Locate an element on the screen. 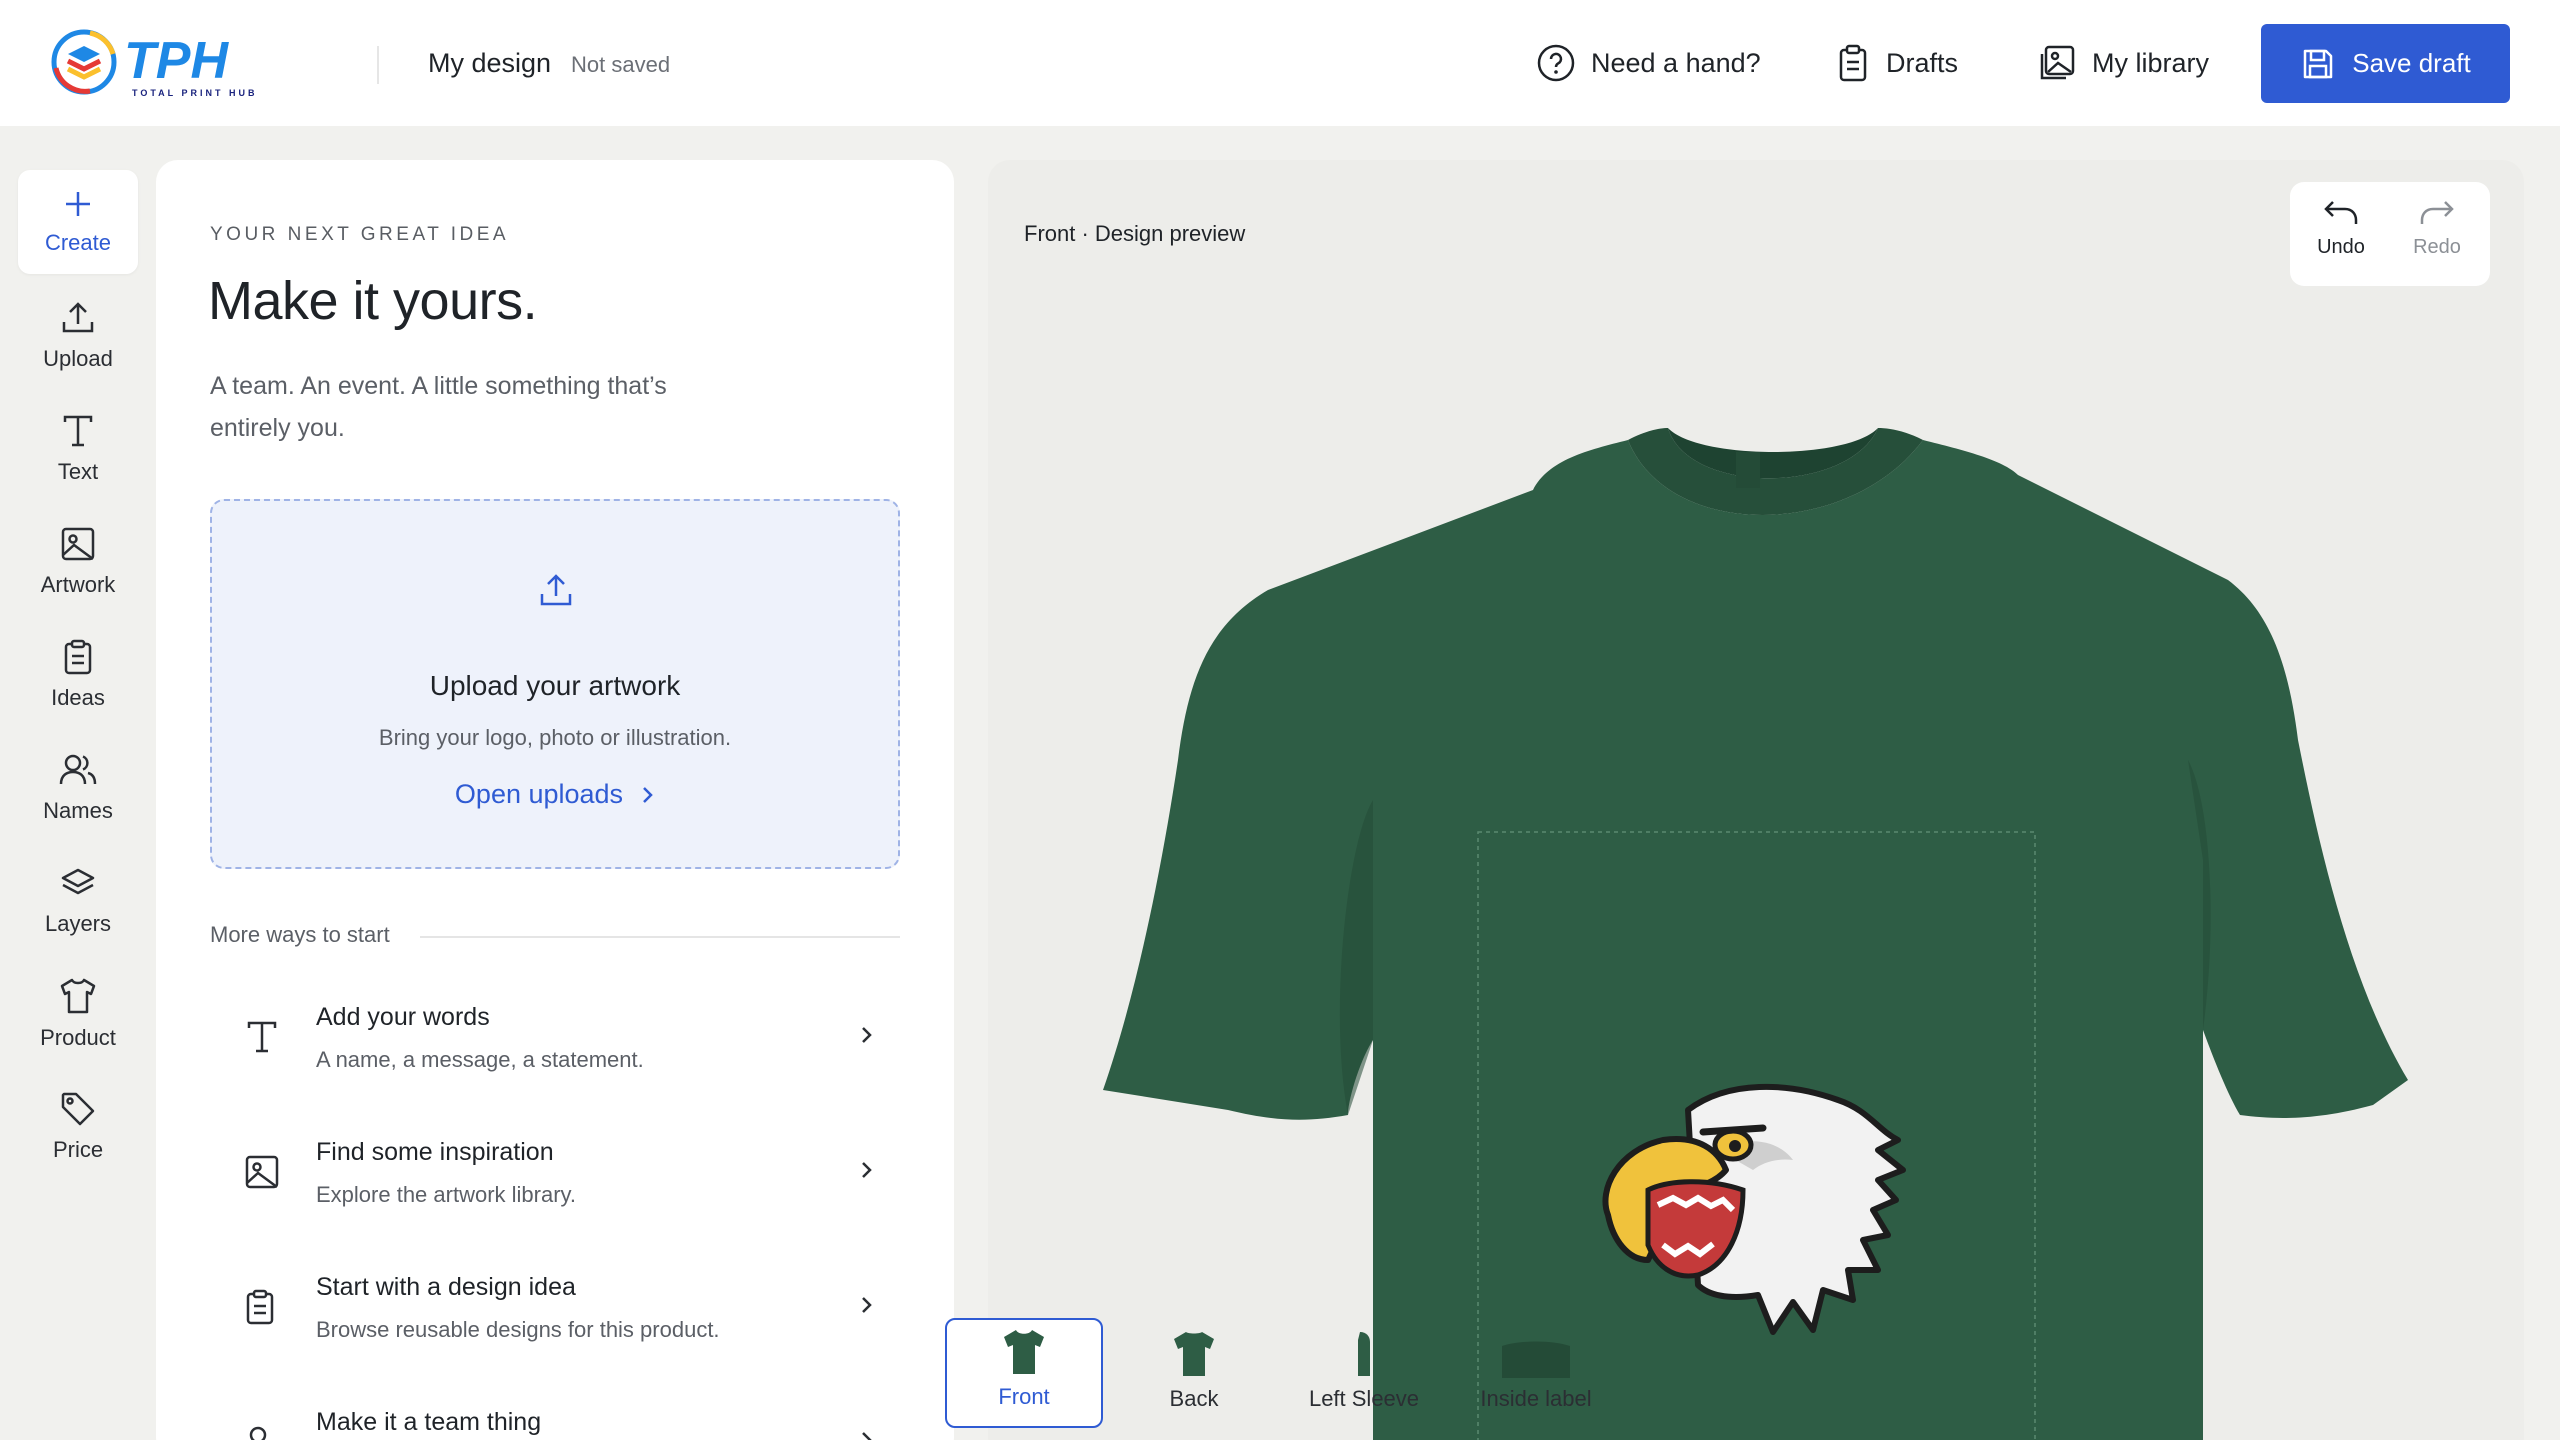 The width and height of the screenshot is (2560, 1440). help-label: Need a hand? is located at coordinates (1676, 62).